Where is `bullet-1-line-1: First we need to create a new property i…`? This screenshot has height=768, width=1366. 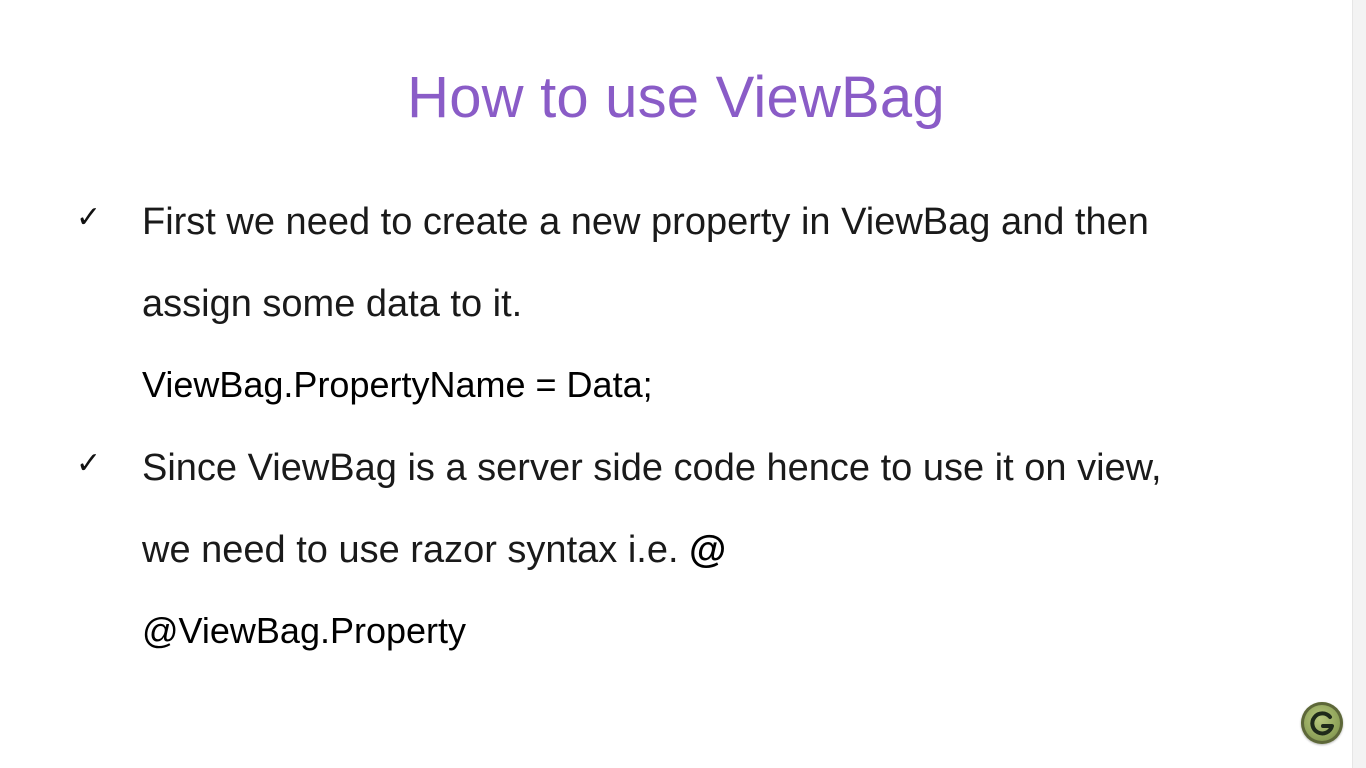
bullet-1-line-1: First we need to create a new property i… is located at coordinates (645, 222).